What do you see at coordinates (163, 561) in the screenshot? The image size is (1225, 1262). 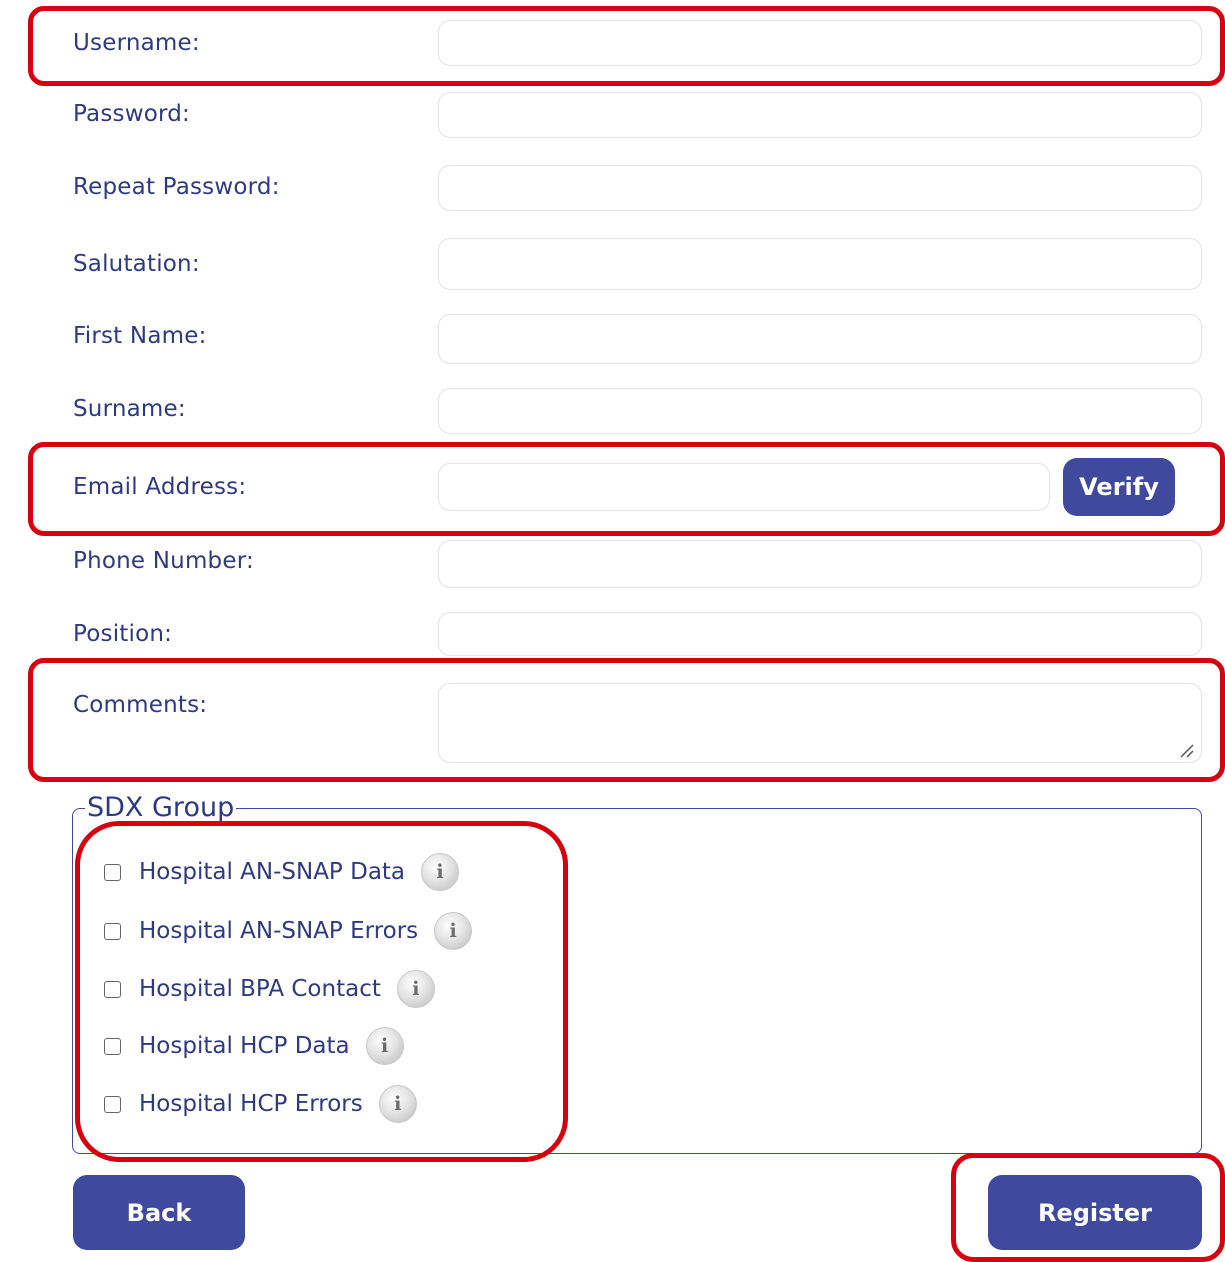 I see `phone-label: Phone Number:` at bounding box center [163, 561].